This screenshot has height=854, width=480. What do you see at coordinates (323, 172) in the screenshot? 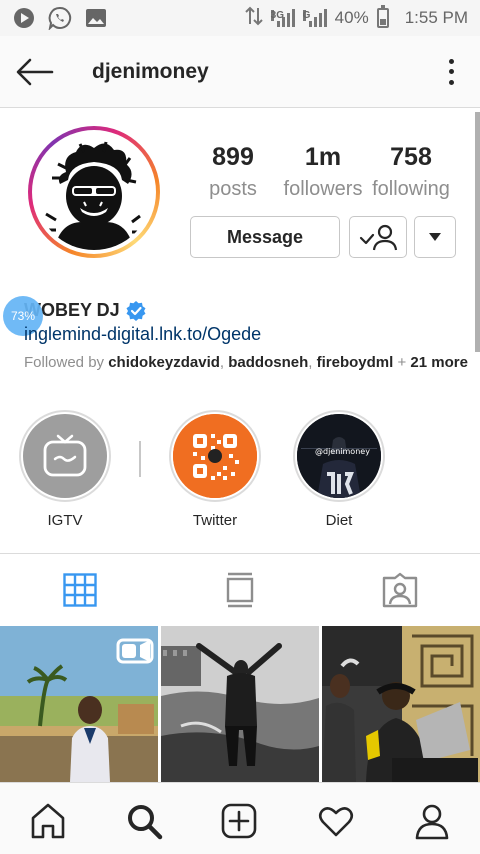
I see `stat-followers: 1m followers` at bounding box center [323, 172].